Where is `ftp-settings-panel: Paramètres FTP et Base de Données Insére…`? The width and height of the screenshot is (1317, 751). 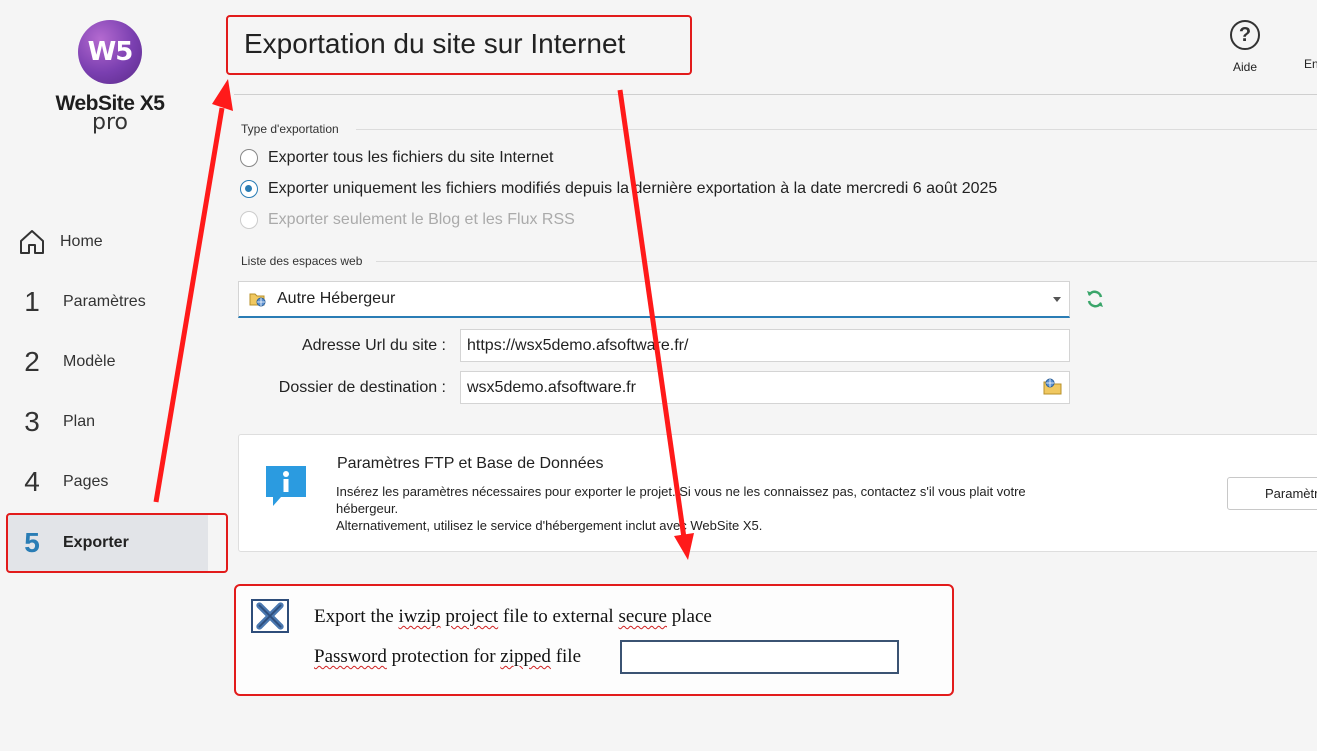 ftp-settings-panel: Paramètres FTP et Base de Données Insére… is located at coordinates (777, 493).